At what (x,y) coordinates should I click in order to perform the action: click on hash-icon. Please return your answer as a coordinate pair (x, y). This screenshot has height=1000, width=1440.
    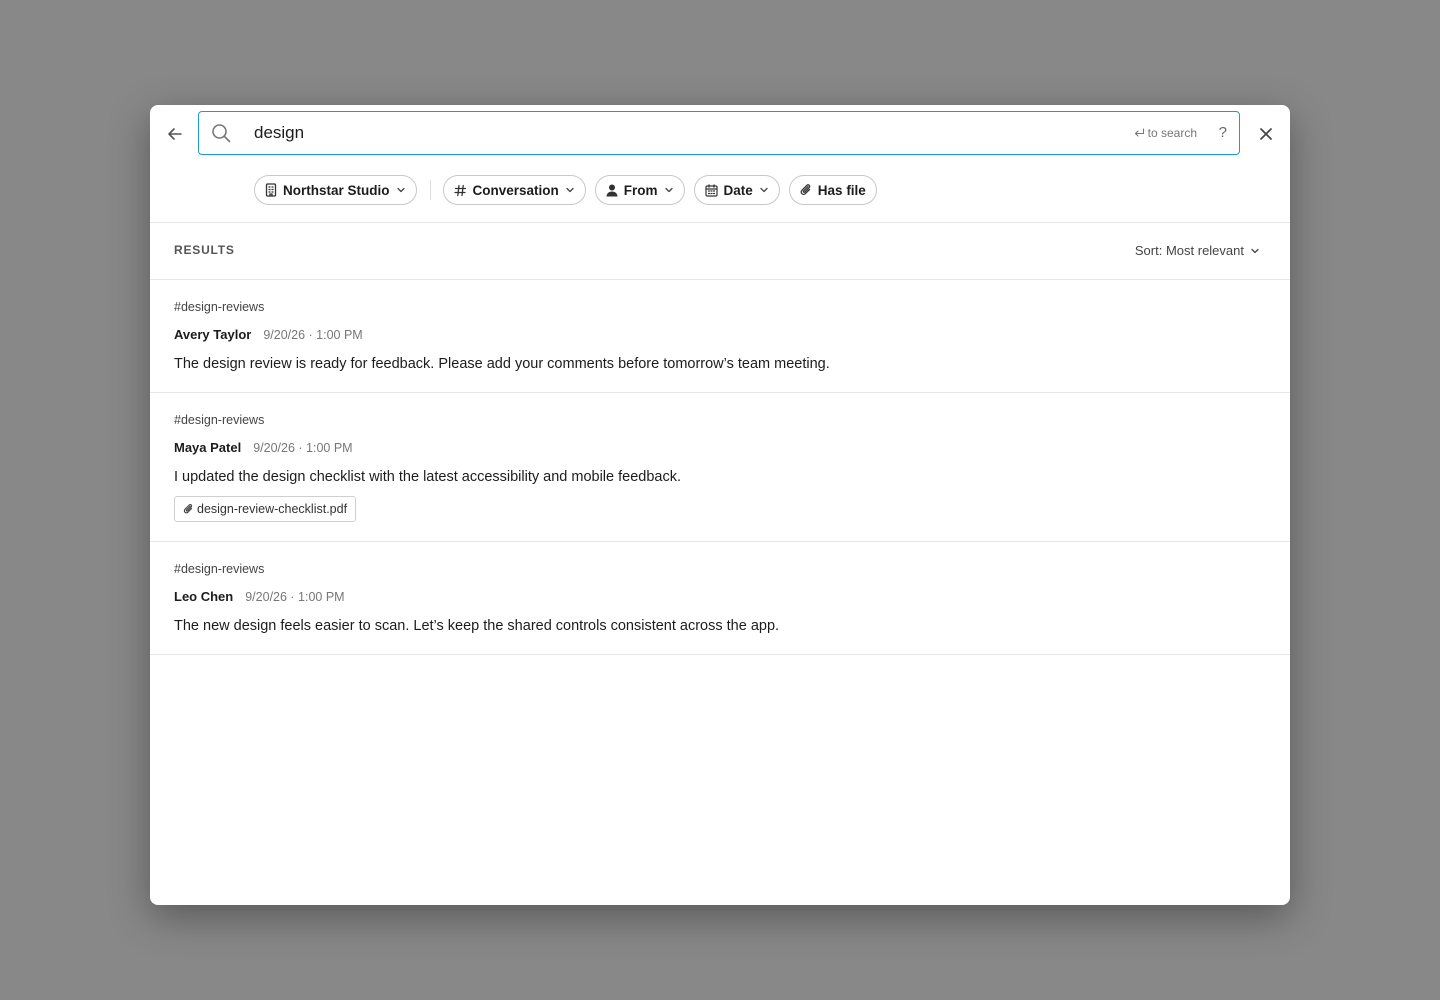
    Looking at the image, I should click on (459, 190).